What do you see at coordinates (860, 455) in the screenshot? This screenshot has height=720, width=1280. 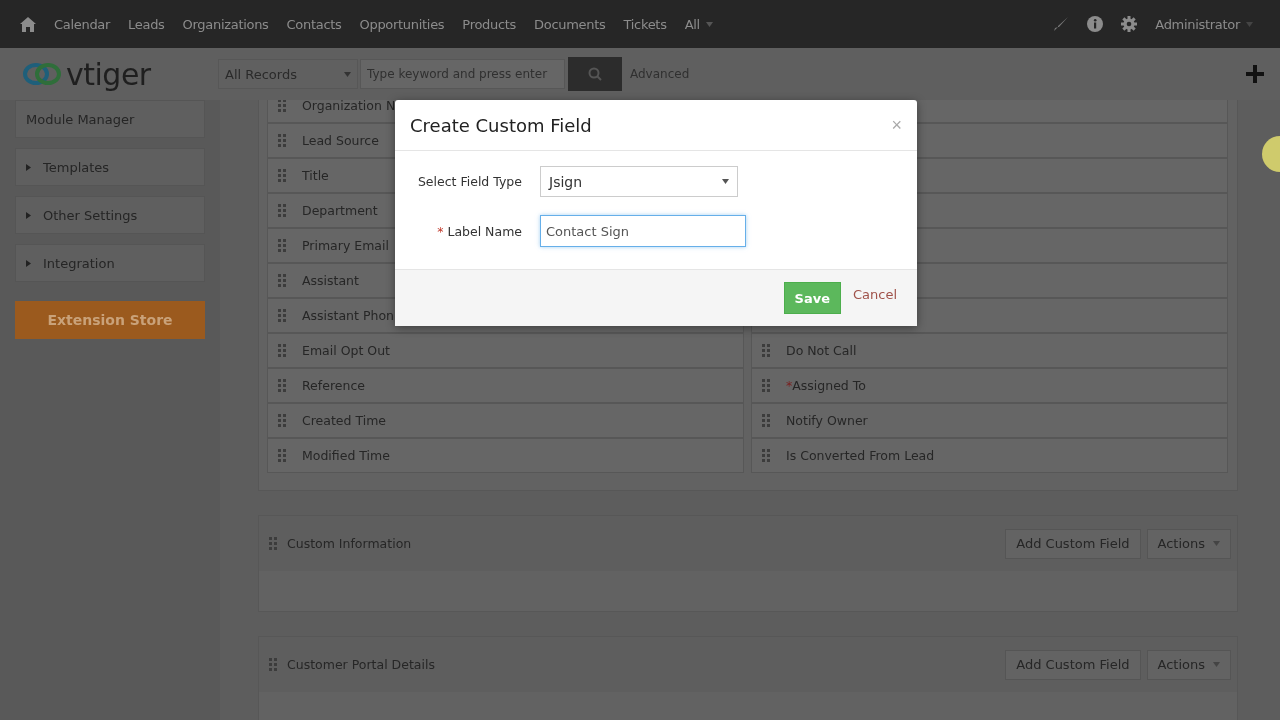 I see `field-label: Is Converted From Lead` at bounding box center [860, 455].